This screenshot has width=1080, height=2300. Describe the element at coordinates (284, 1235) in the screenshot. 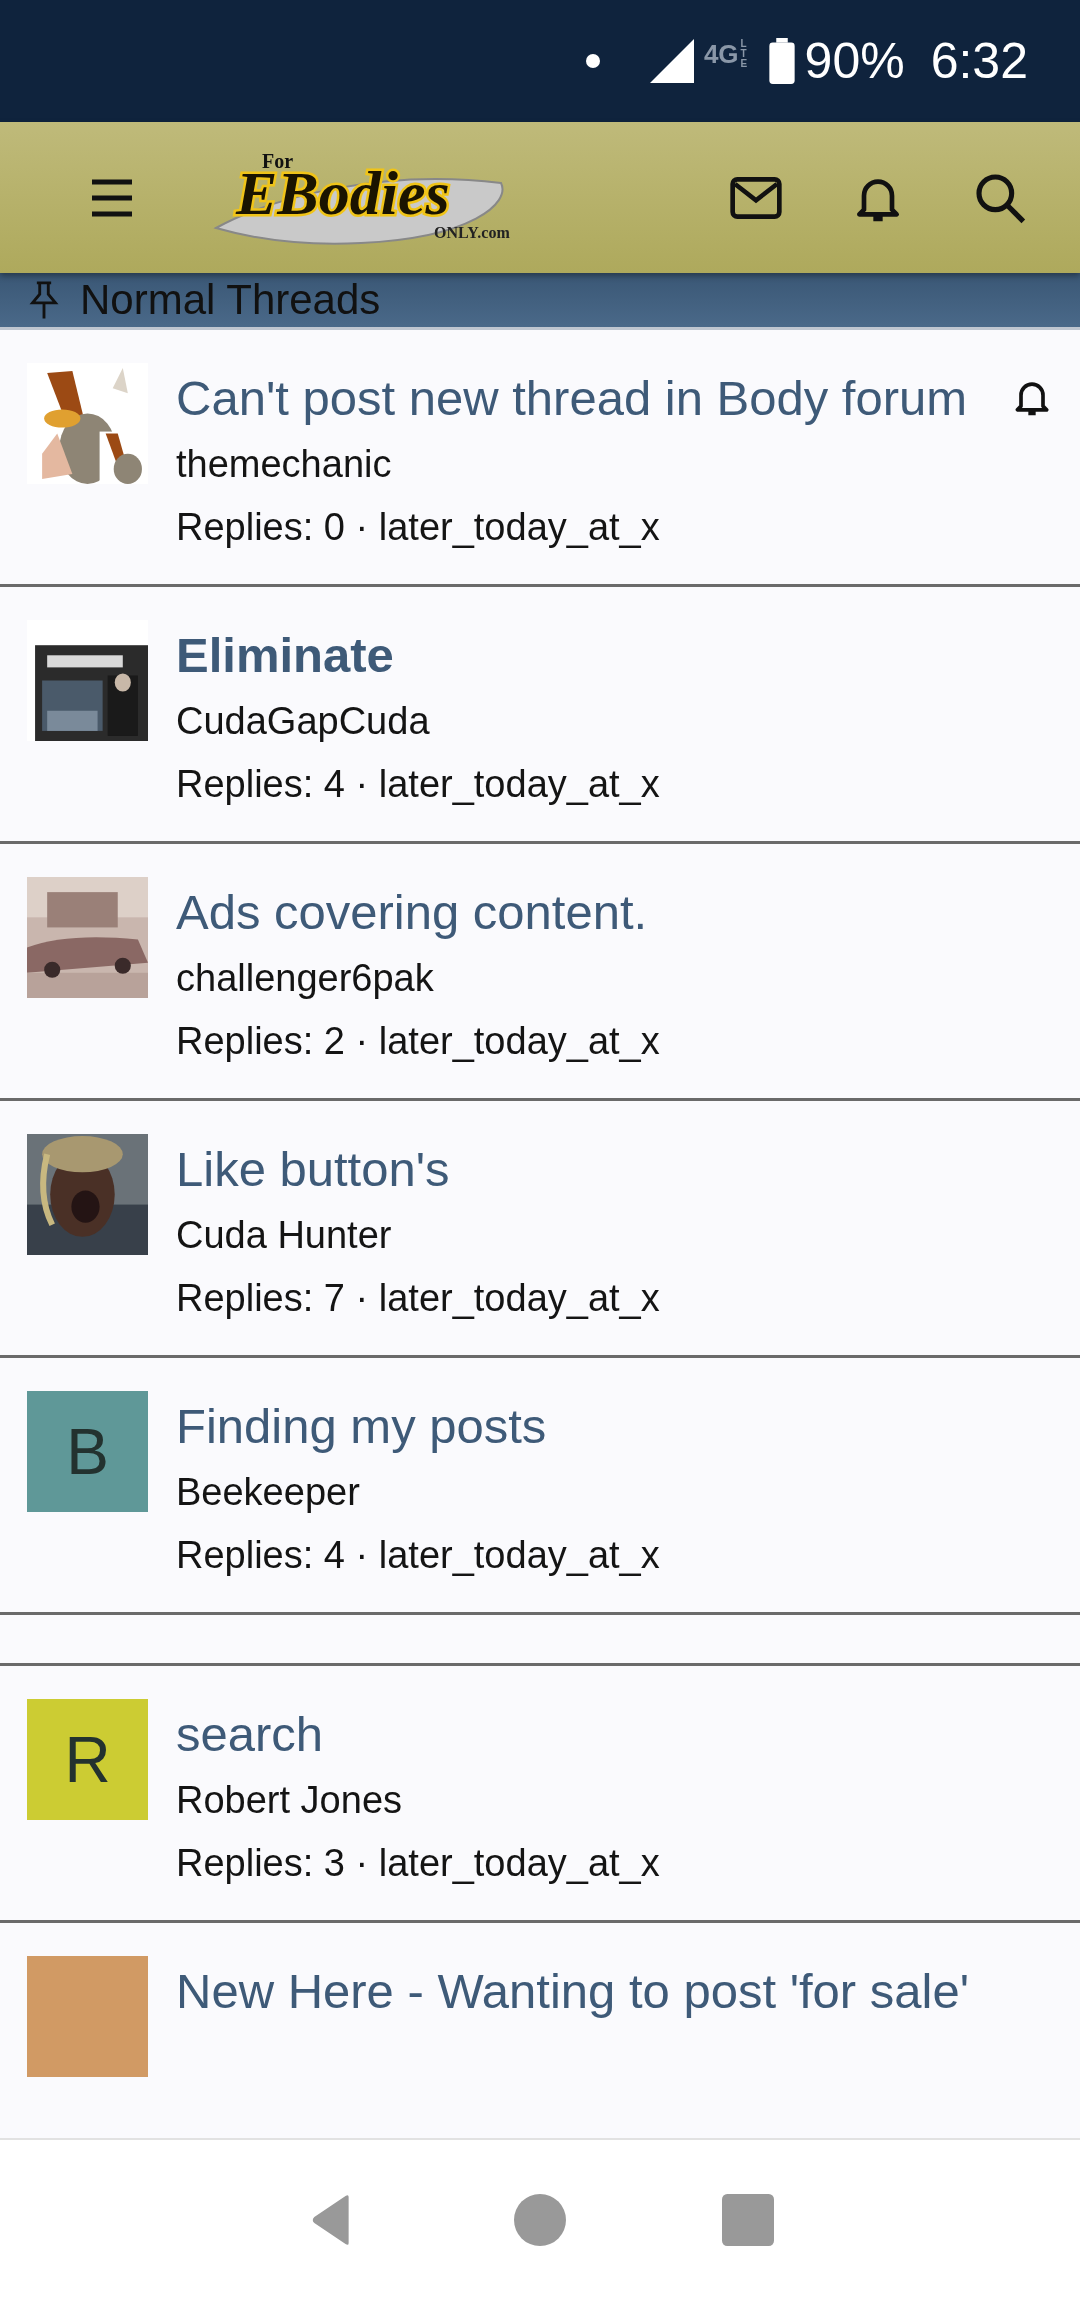

I see `author-link: Cuda Hunter` at that location.